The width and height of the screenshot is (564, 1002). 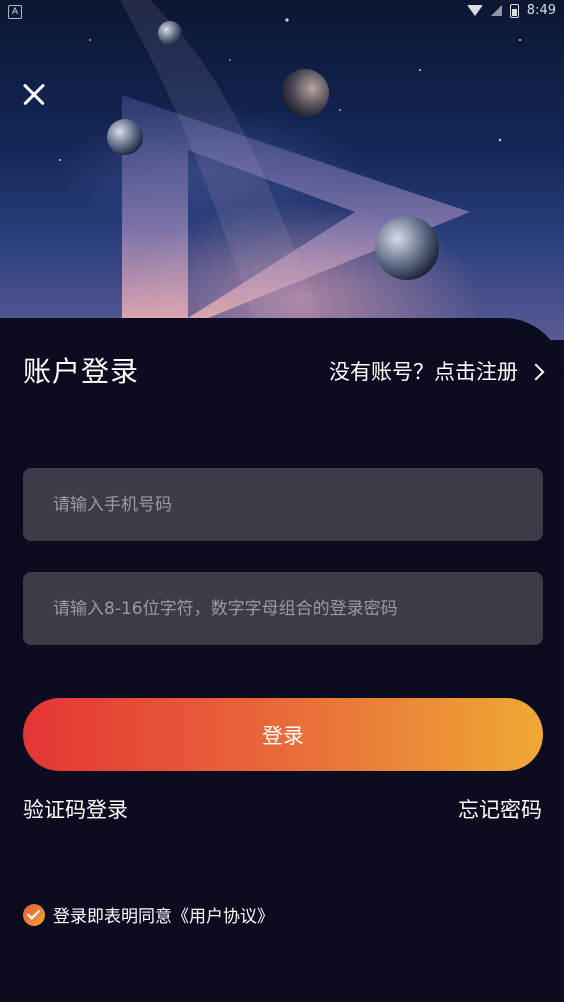 I want to click on status-icons: 8:49, so click(x=511, y=10).